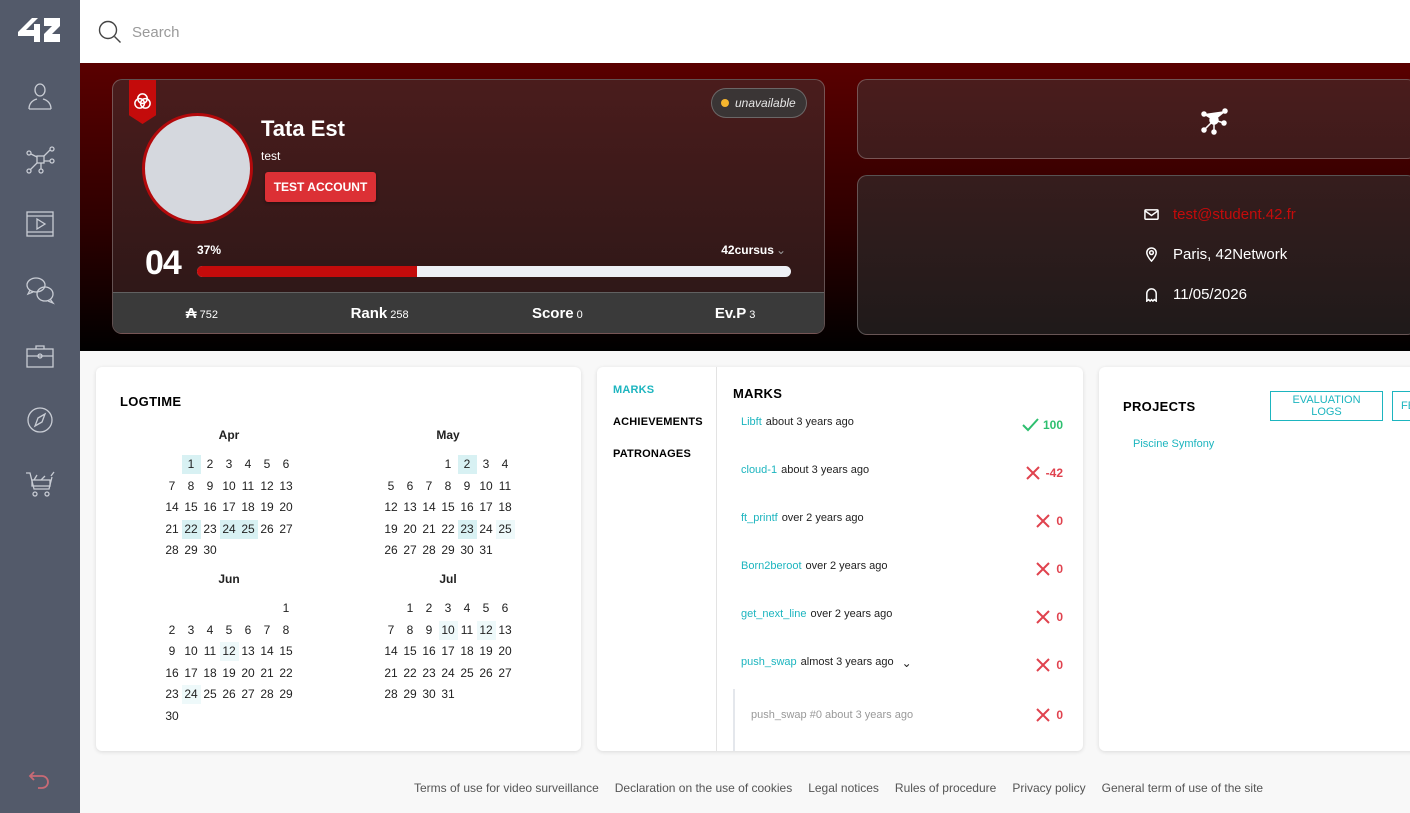  What do you see at coordinates (40, 420) in the screenshot?
I see `sidebar-item-exam` at bounding box center [40, 420].